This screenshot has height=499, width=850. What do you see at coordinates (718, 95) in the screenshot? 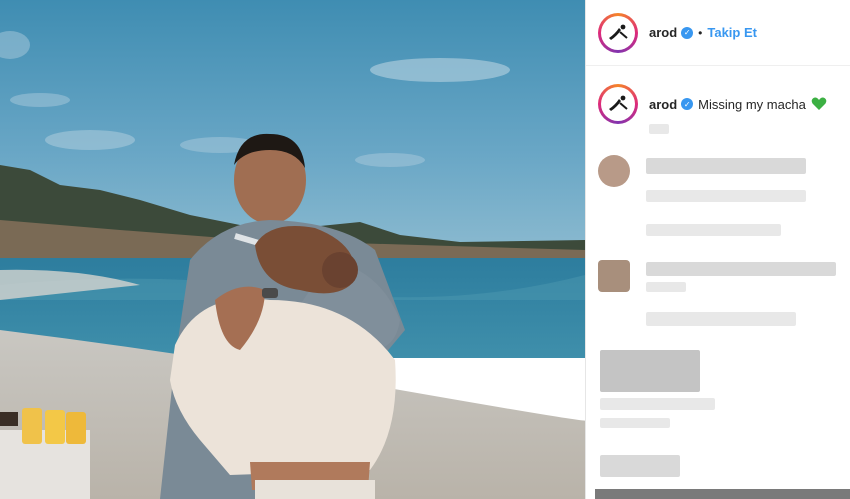
I see `caption-row: arod ✓ Missing my macha` at bounding box center [718, 95].